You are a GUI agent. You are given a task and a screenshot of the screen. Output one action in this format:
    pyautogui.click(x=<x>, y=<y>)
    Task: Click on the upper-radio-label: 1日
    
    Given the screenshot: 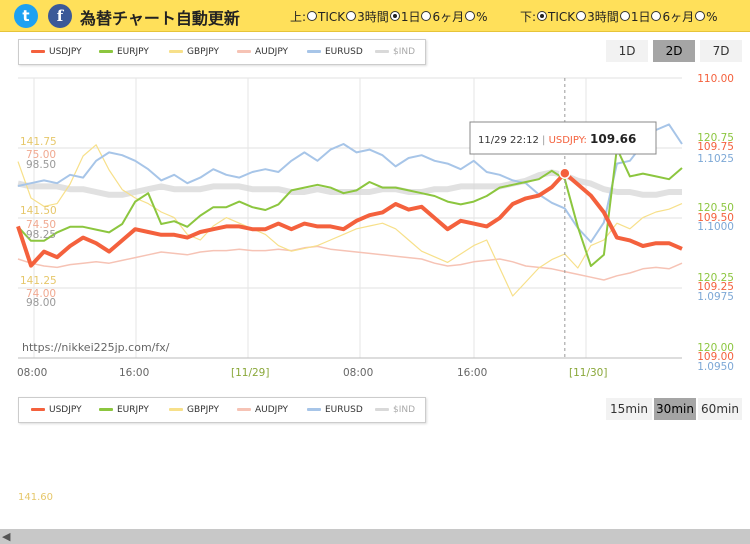 What is the action you would take?
    pyautogui.click(x=410, y=17)
    